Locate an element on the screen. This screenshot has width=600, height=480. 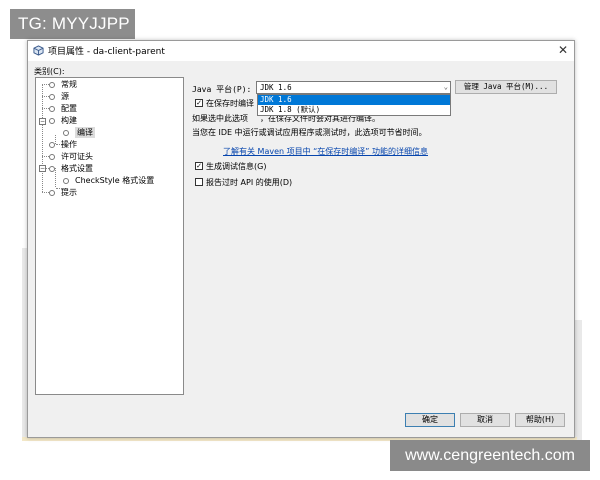
option-jdk-1-8-default: JDK 1.8 (默认) is located at coordinates (354, 110).